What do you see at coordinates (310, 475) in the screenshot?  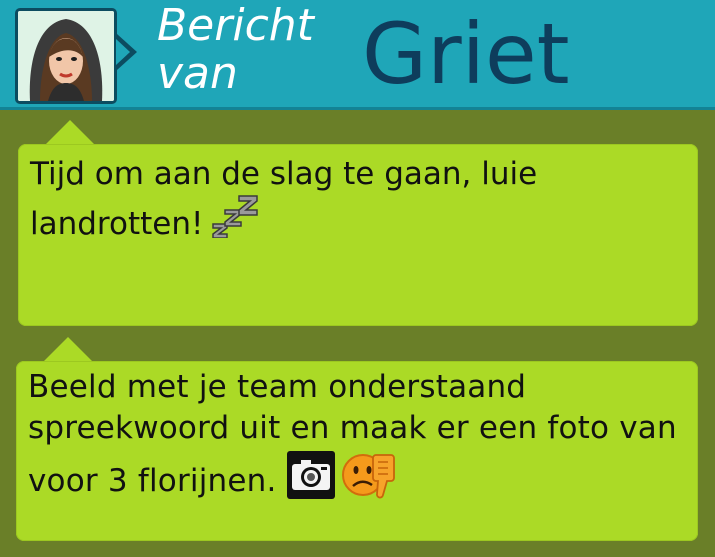 I see `camera-icon` at bounding box center [310, 475].